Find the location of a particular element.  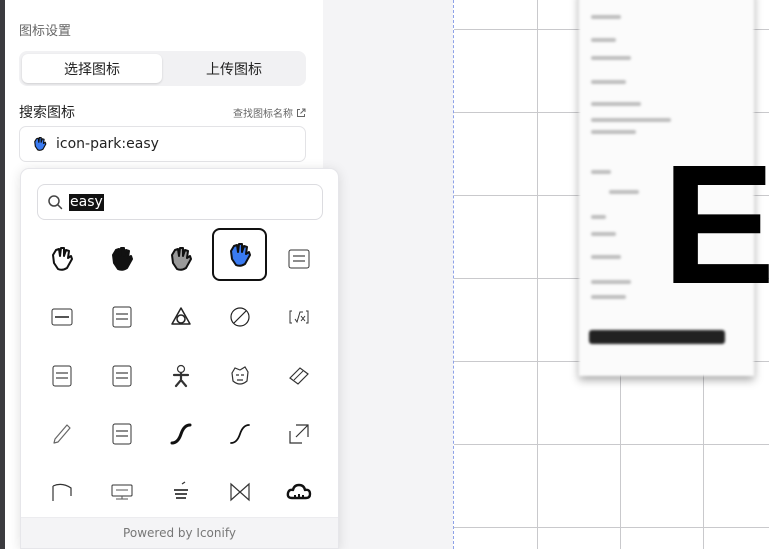

icon-option-hand-blue is located at coordinates (239, 254).